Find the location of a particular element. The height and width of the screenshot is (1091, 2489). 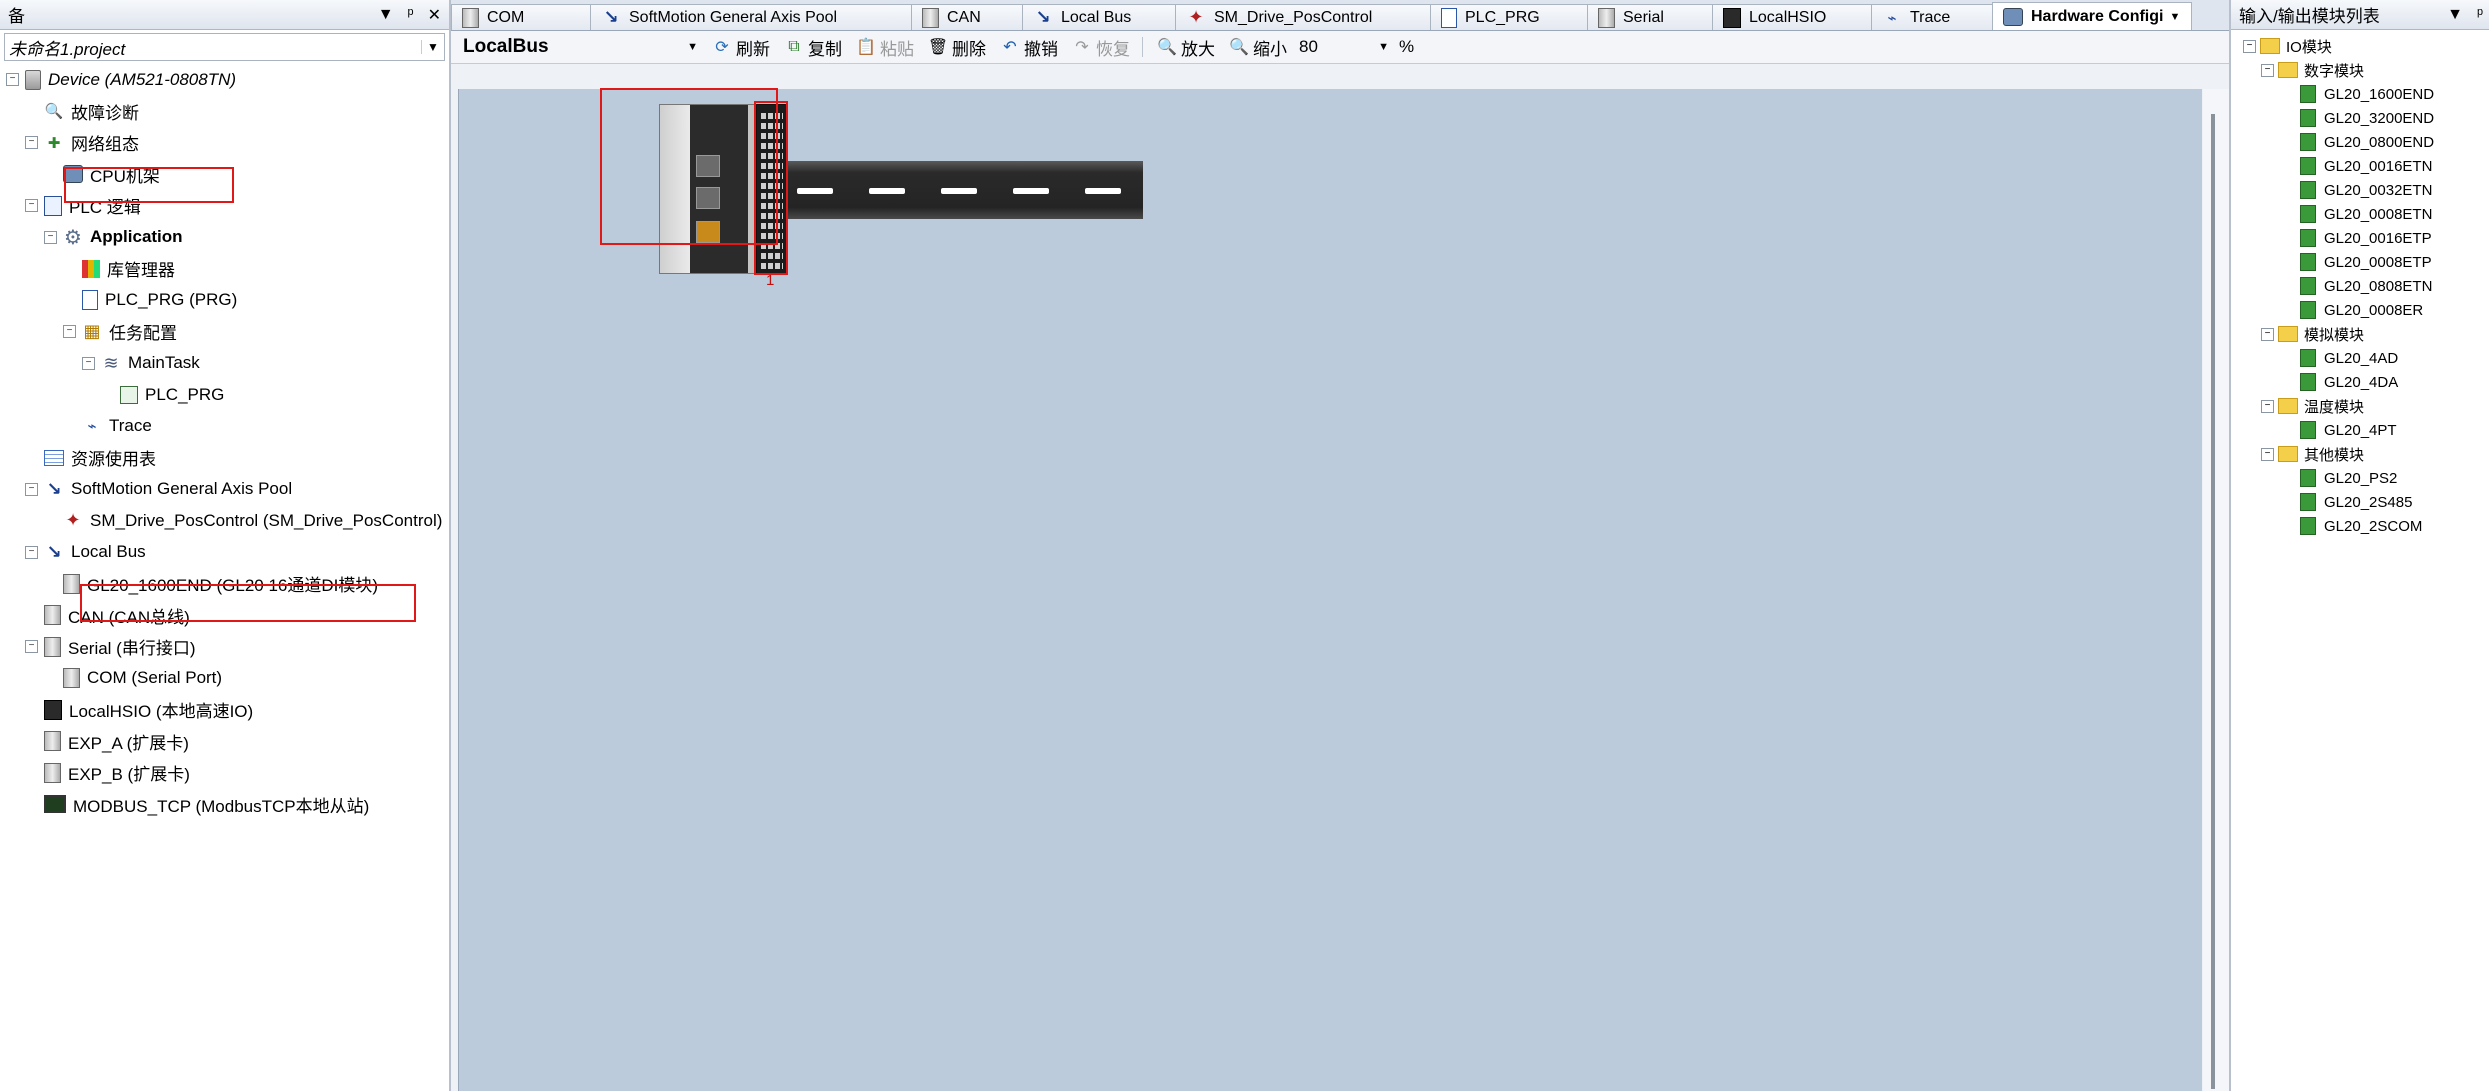

io-module-item: GL20_0032ETN is located at coordinates (2360, 190).